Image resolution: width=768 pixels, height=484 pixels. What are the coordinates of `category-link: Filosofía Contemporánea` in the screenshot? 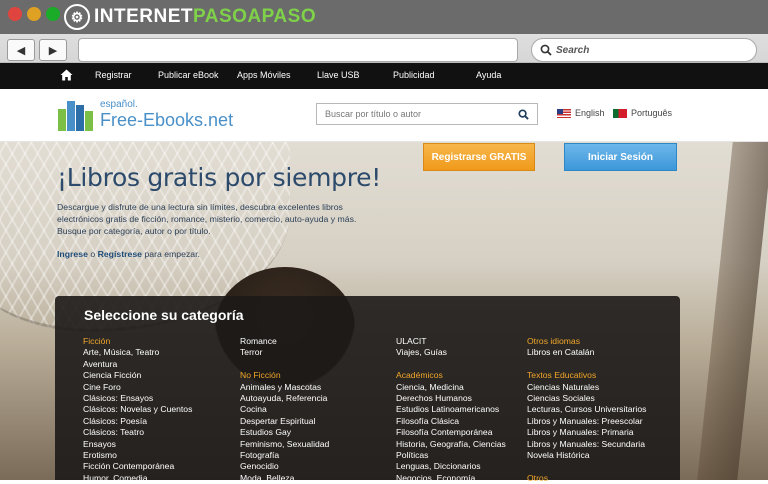 It's located at (451, 432).